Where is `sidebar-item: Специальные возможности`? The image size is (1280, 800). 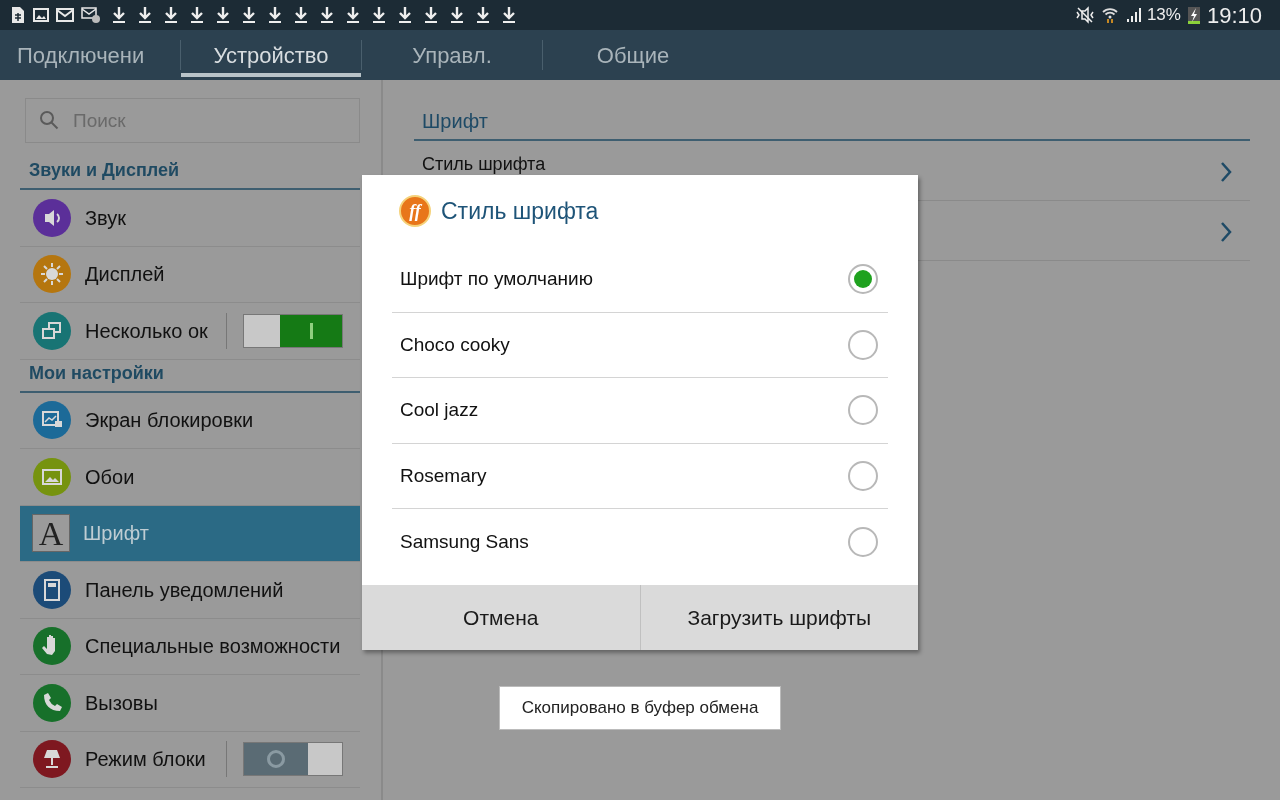 sidebar-item: Специальные возможности is located at coordinates (190, 646).